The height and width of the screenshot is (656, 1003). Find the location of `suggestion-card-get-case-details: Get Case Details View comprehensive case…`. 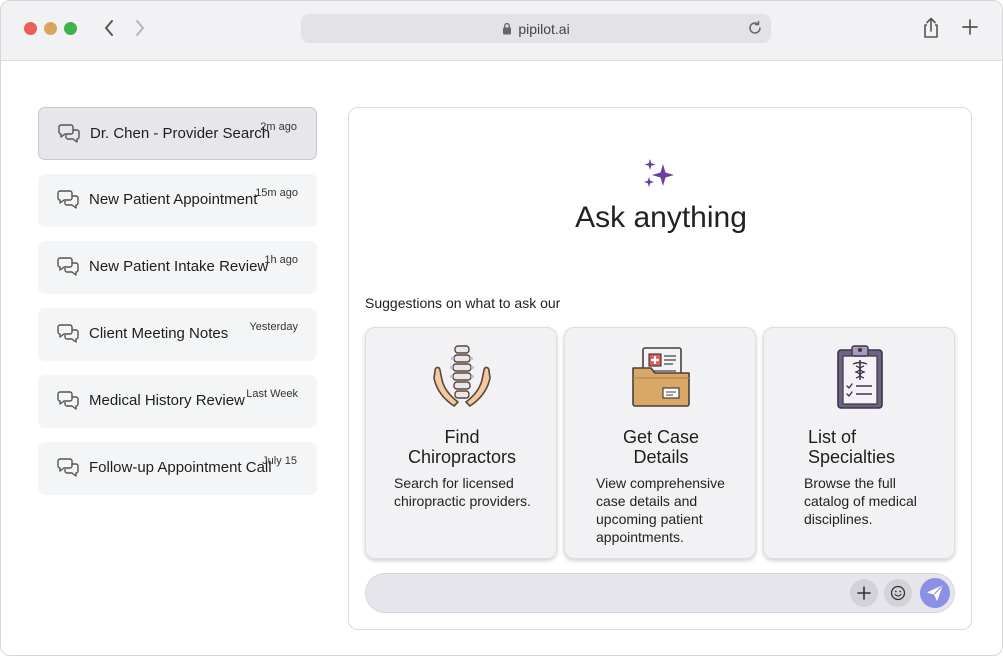

suggestion-card-get-case-details: Get Case Details View comprehensive case… is located at coordinates (660, 443).